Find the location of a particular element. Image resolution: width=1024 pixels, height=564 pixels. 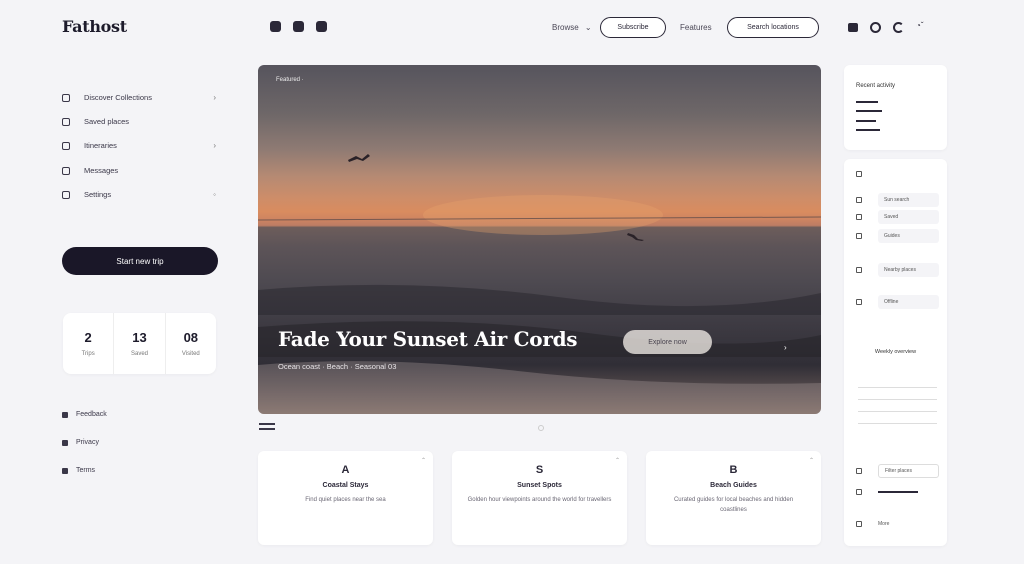

panel-row: Guides is located at coordinates (897, 236).